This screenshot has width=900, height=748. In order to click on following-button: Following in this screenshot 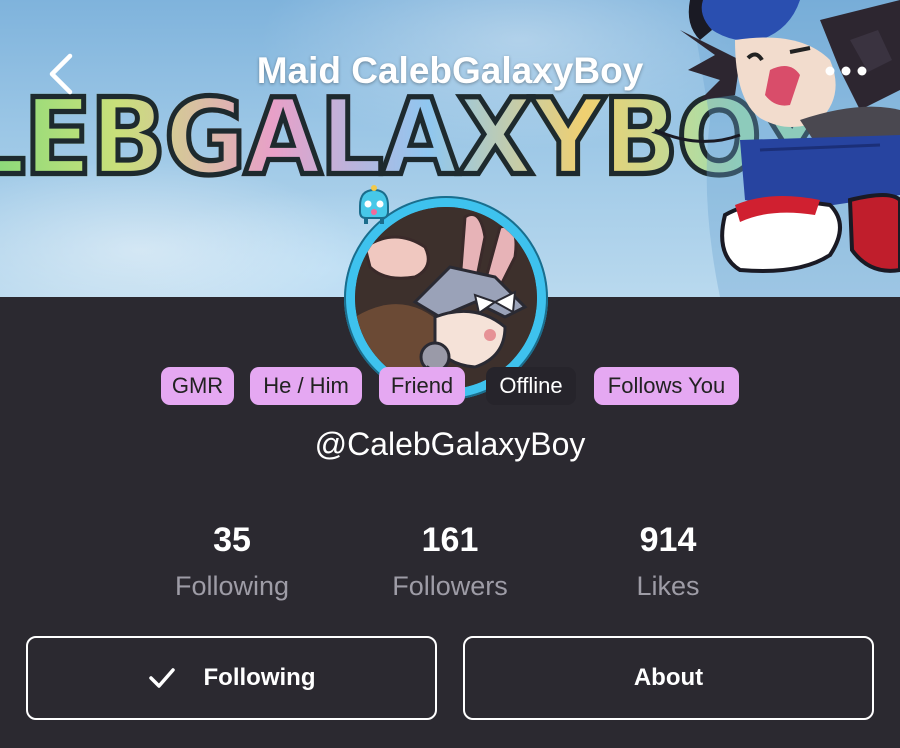, I will do `click(231, 678)`.